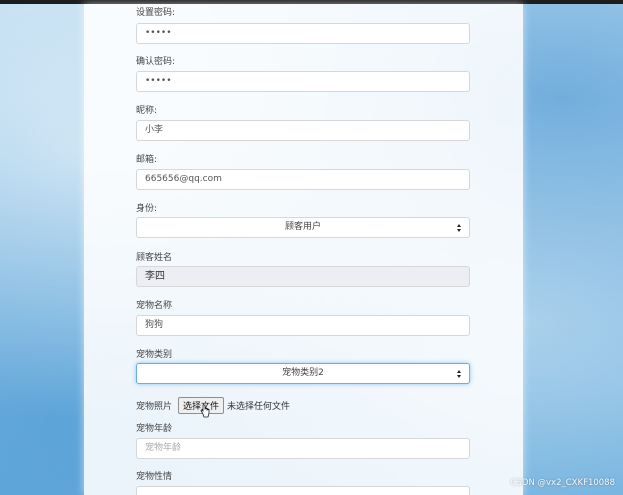  I want to click on customer-name-label: 顾客姓名, so click(154, 258).